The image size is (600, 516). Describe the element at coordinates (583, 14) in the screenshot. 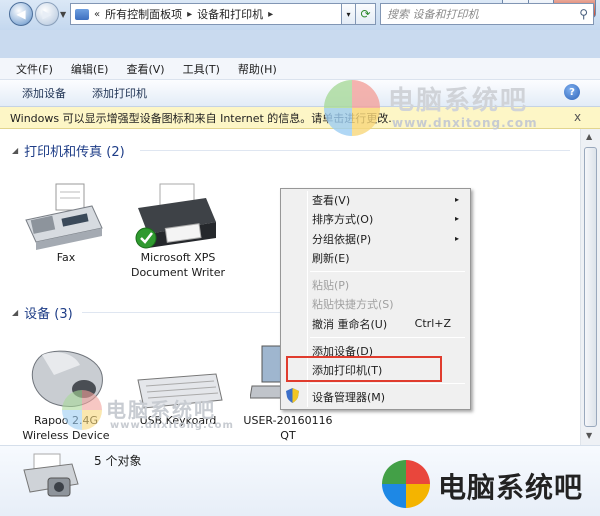

I see `search-icon: ⚲` at that location.